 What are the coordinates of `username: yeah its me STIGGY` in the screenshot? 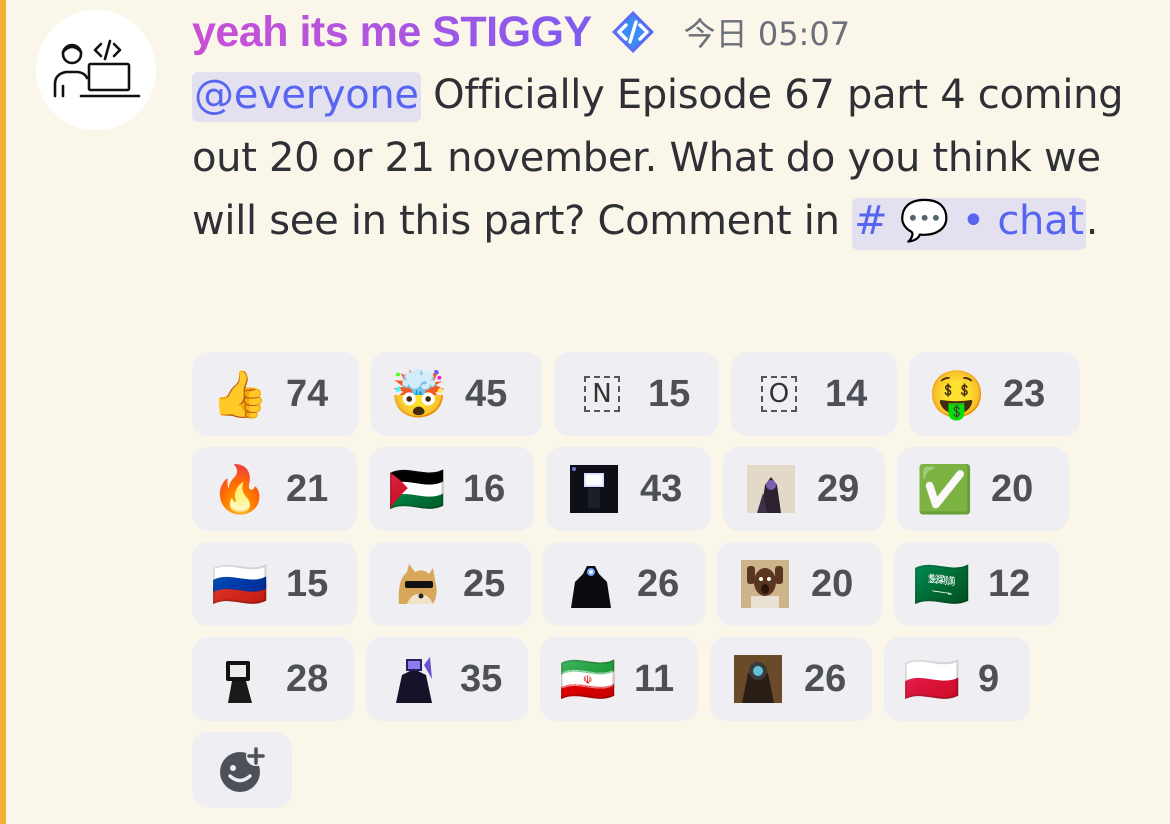 It's located at (392, 32).